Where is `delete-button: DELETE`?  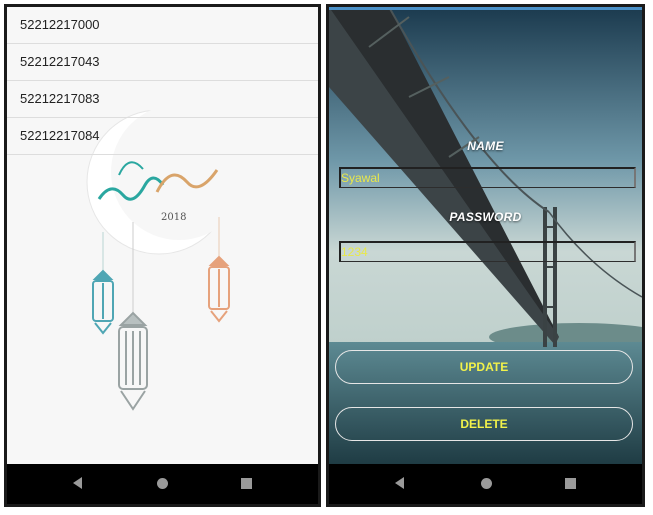 delete-button: DELETE is located at coordinates (484, 424).